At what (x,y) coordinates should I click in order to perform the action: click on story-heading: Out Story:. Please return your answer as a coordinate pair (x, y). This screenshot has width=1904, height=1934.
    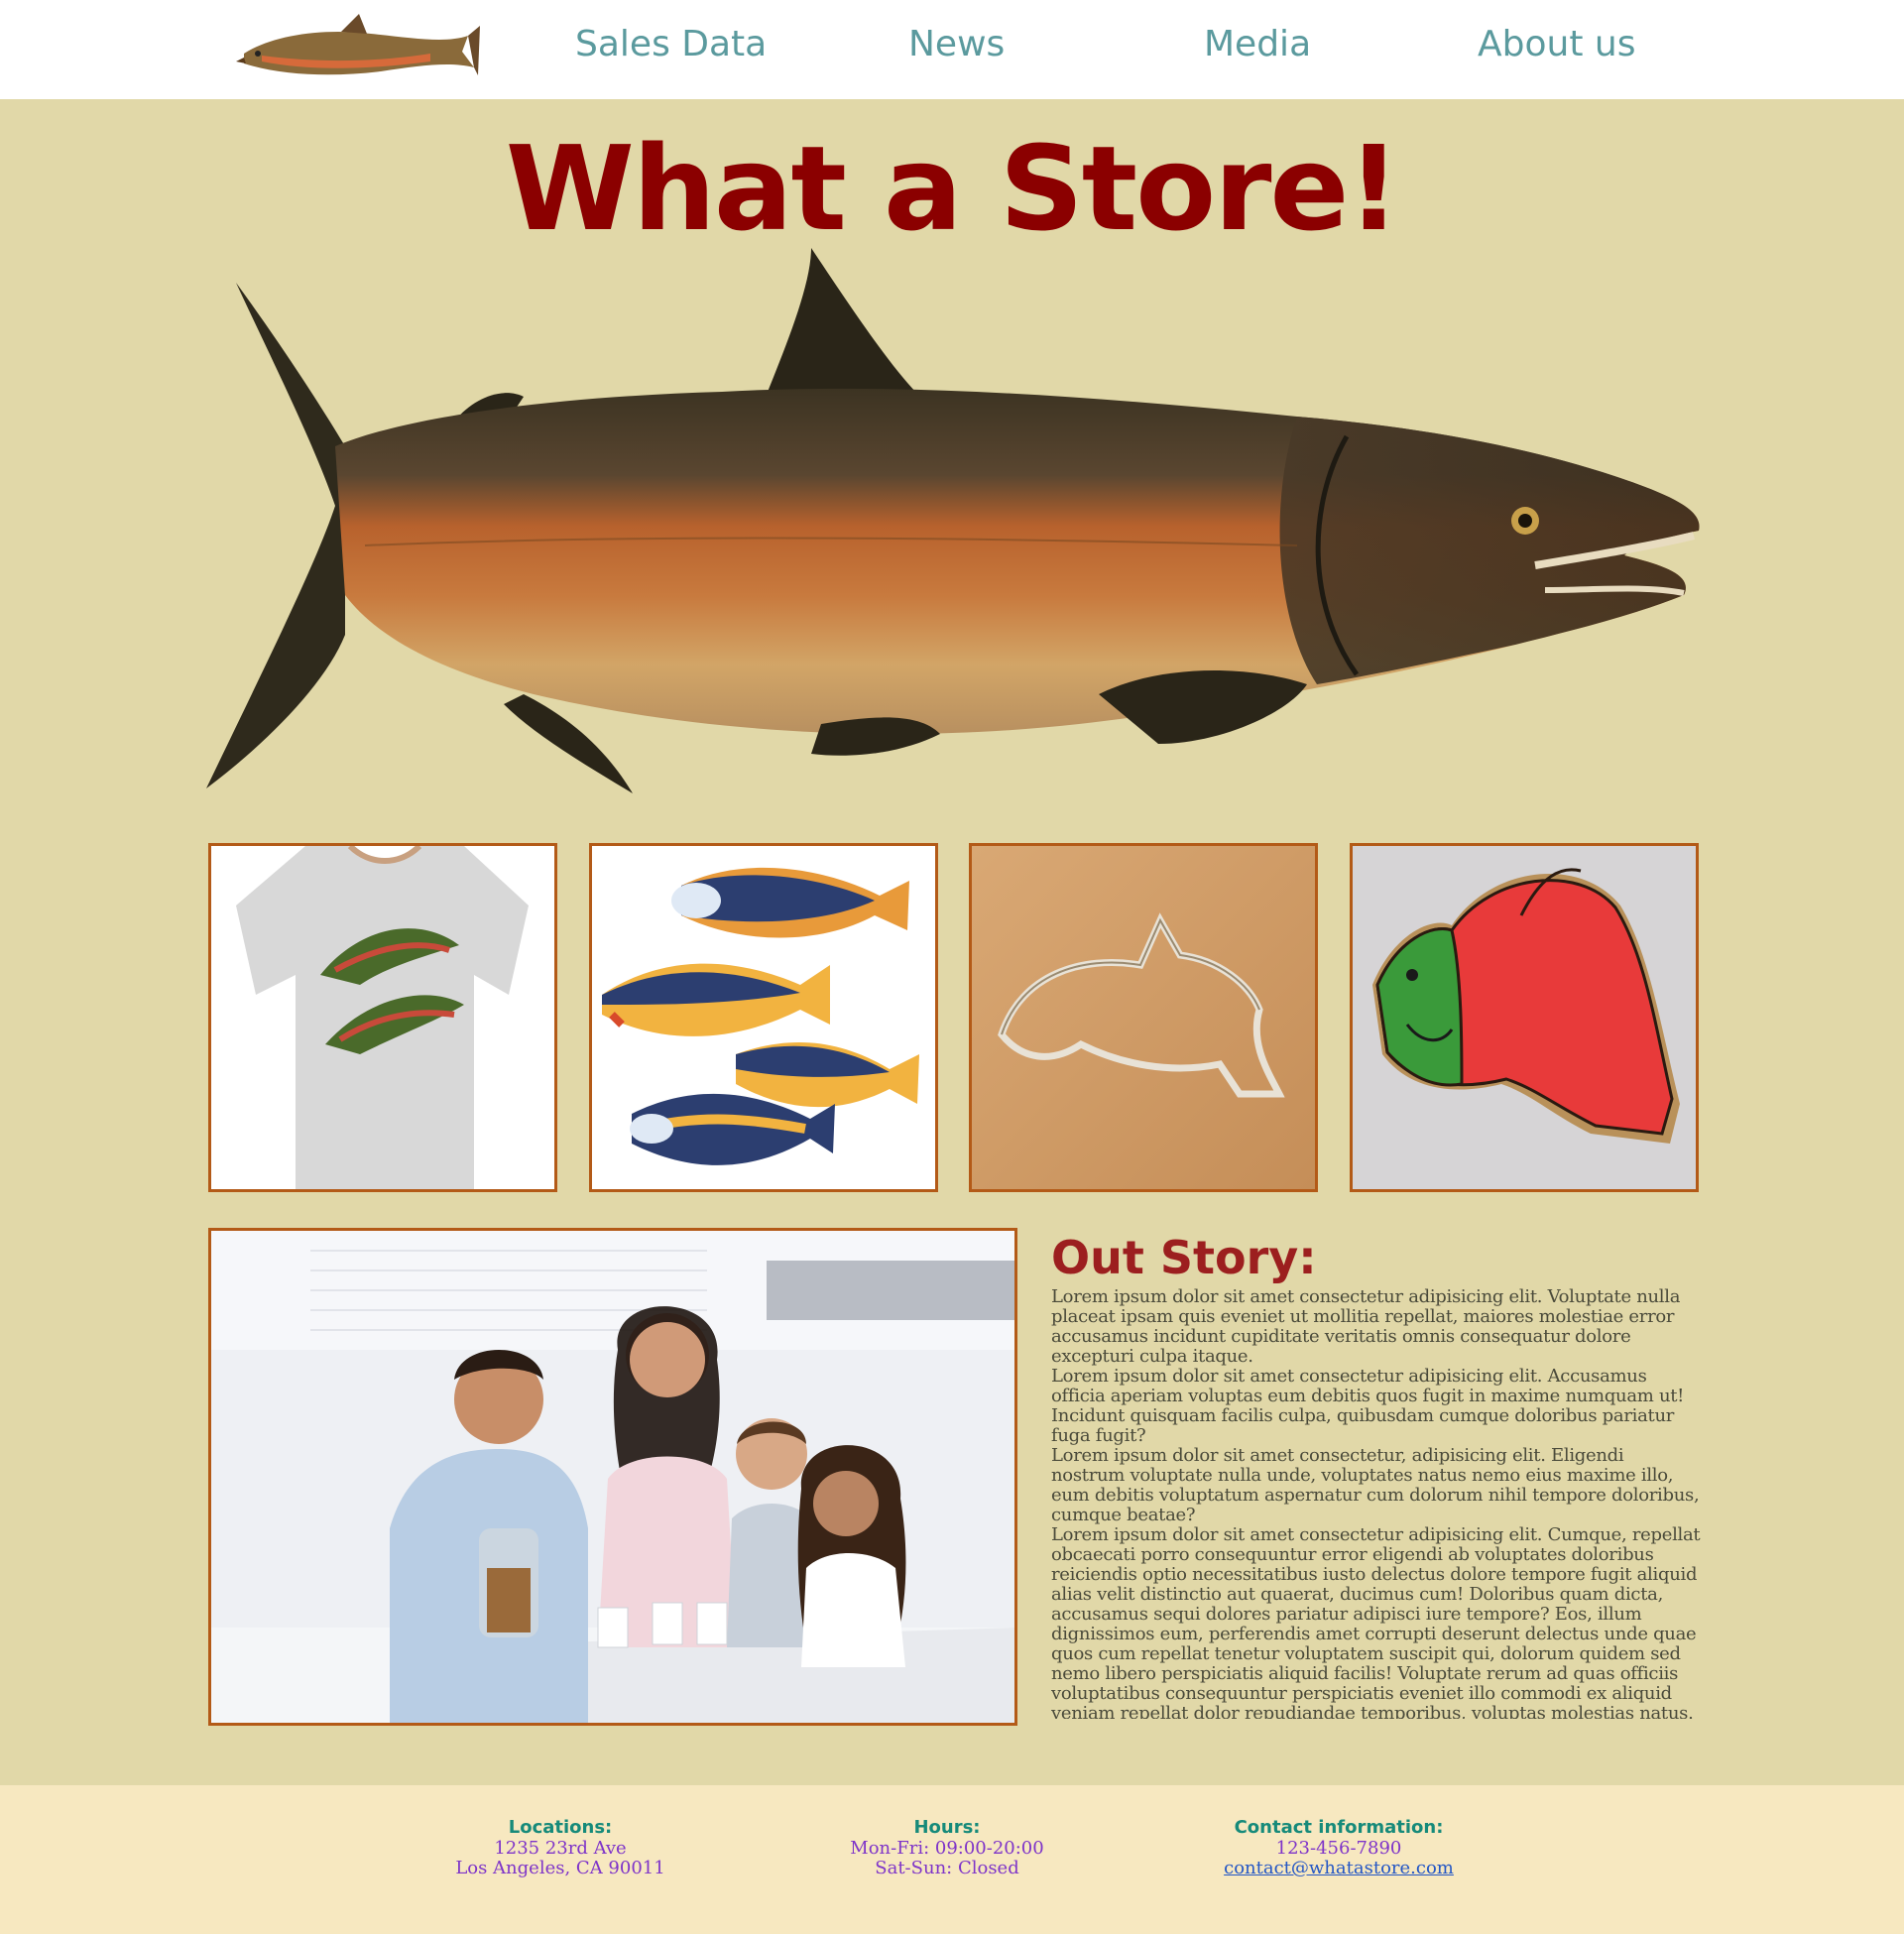
    Looking at the image, I should click on (1184, 1257).